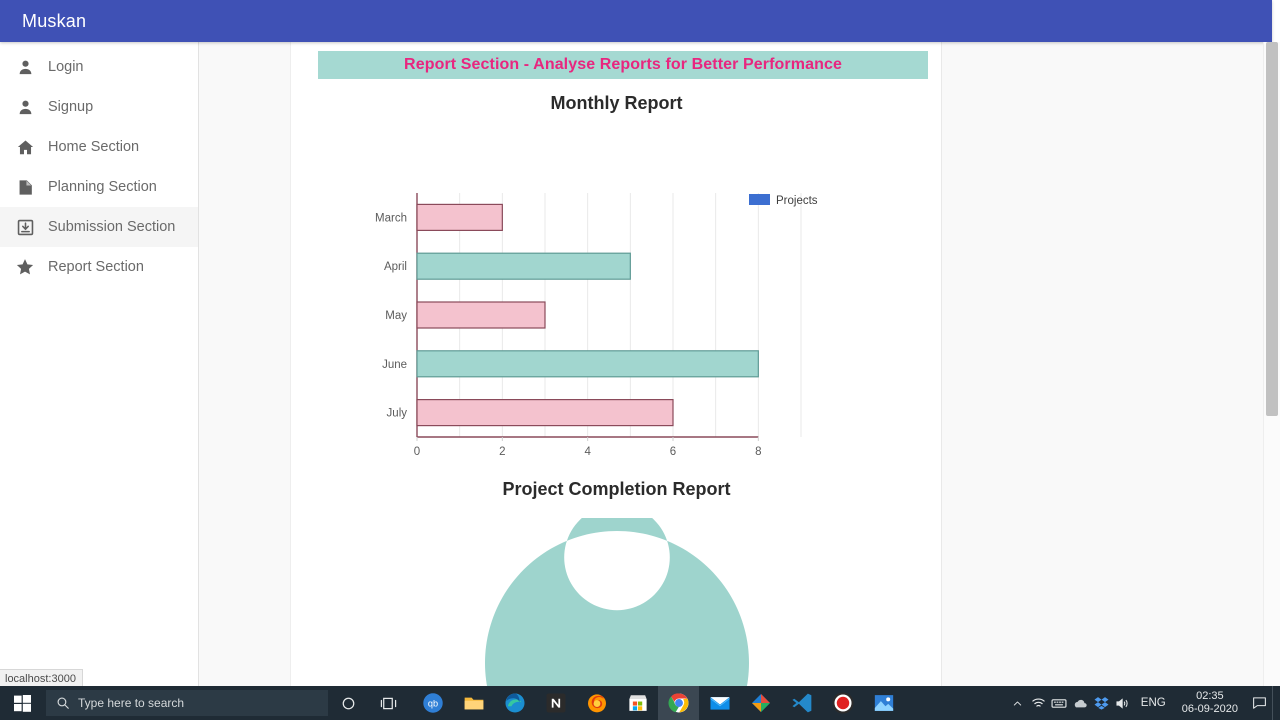 The height and width of the screenshot is (720, 1280). What do you see at coordinates (673, 452) in the screenshot?
I see `svg-text: 6` at bounding box center [673, 452].